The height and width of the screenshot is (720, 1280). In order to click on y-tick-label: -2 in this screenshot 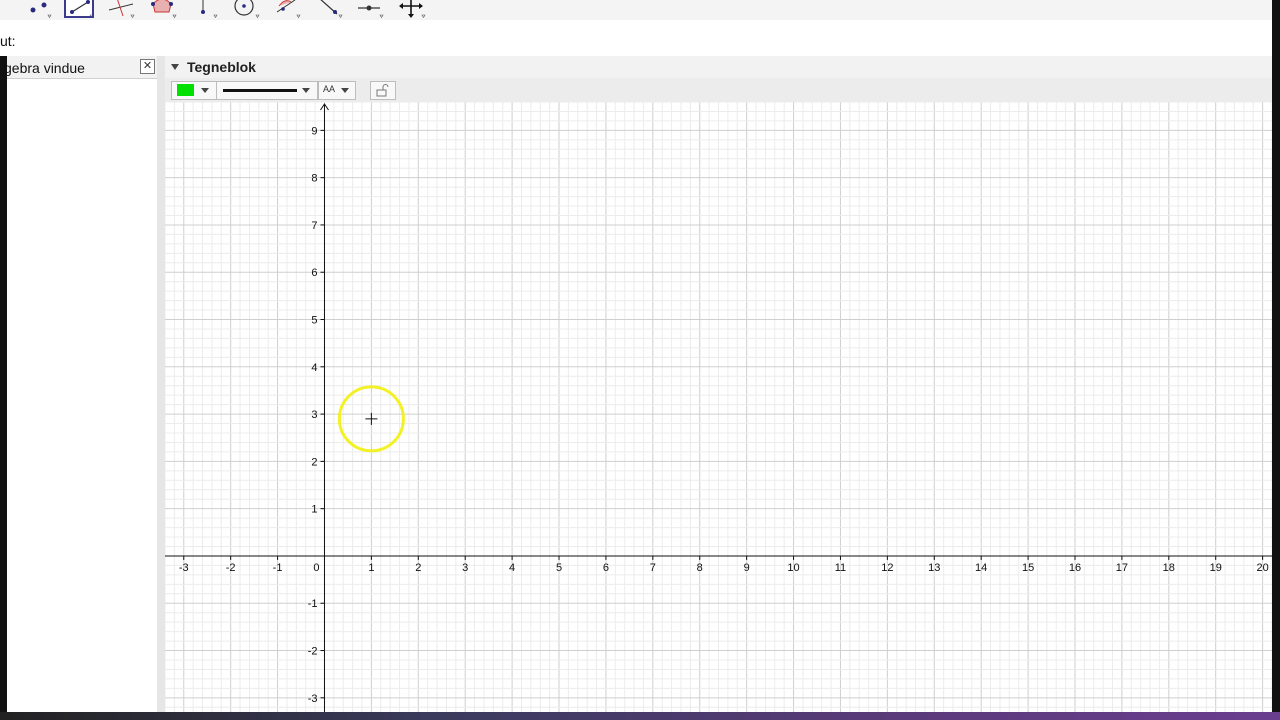, I will do `click(313, 652)`.